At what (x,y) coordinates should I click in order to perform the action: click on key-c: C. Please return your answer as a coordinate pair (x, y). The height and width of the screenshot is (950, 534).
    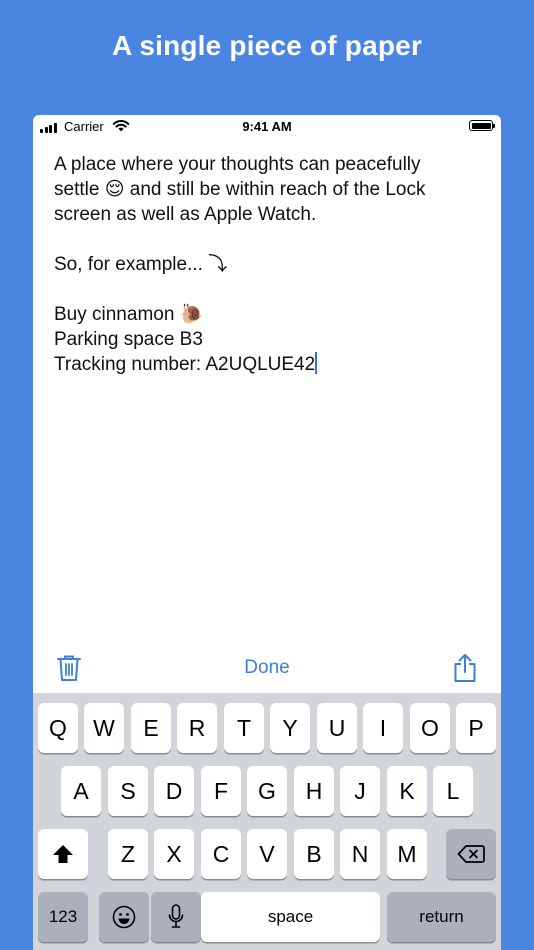
    Looking at the image, I should click on (221, 854).